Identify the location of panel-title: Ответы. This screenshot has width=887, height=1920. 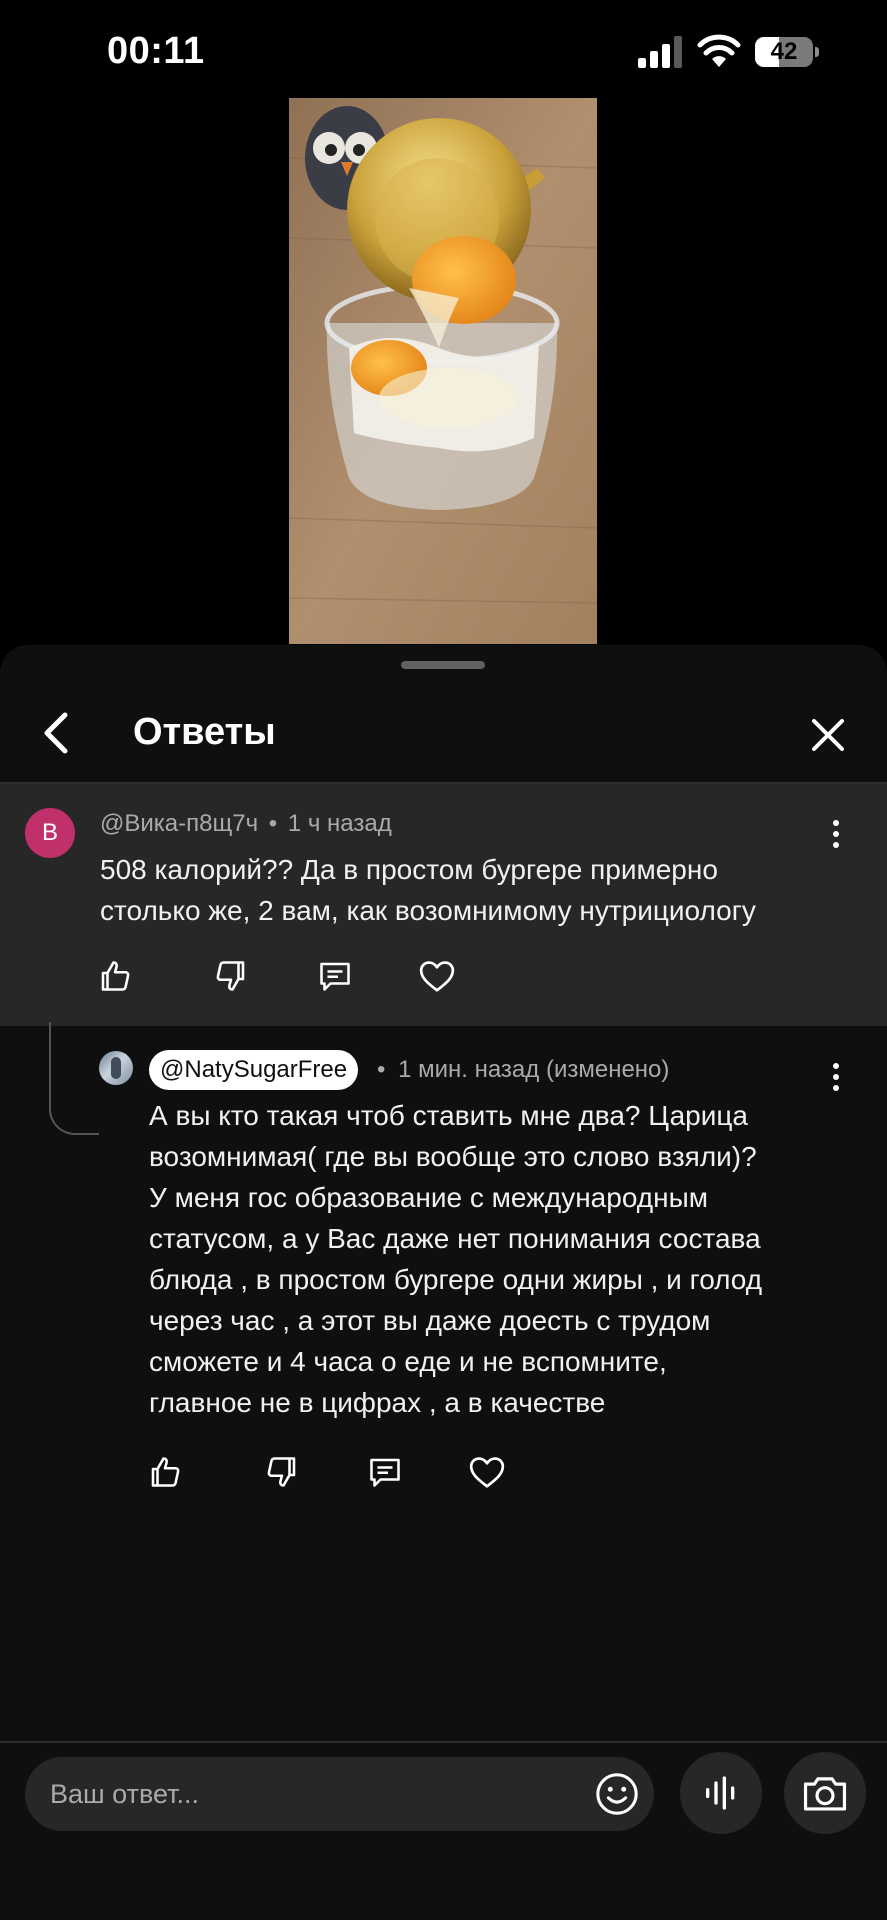
(204, 732).